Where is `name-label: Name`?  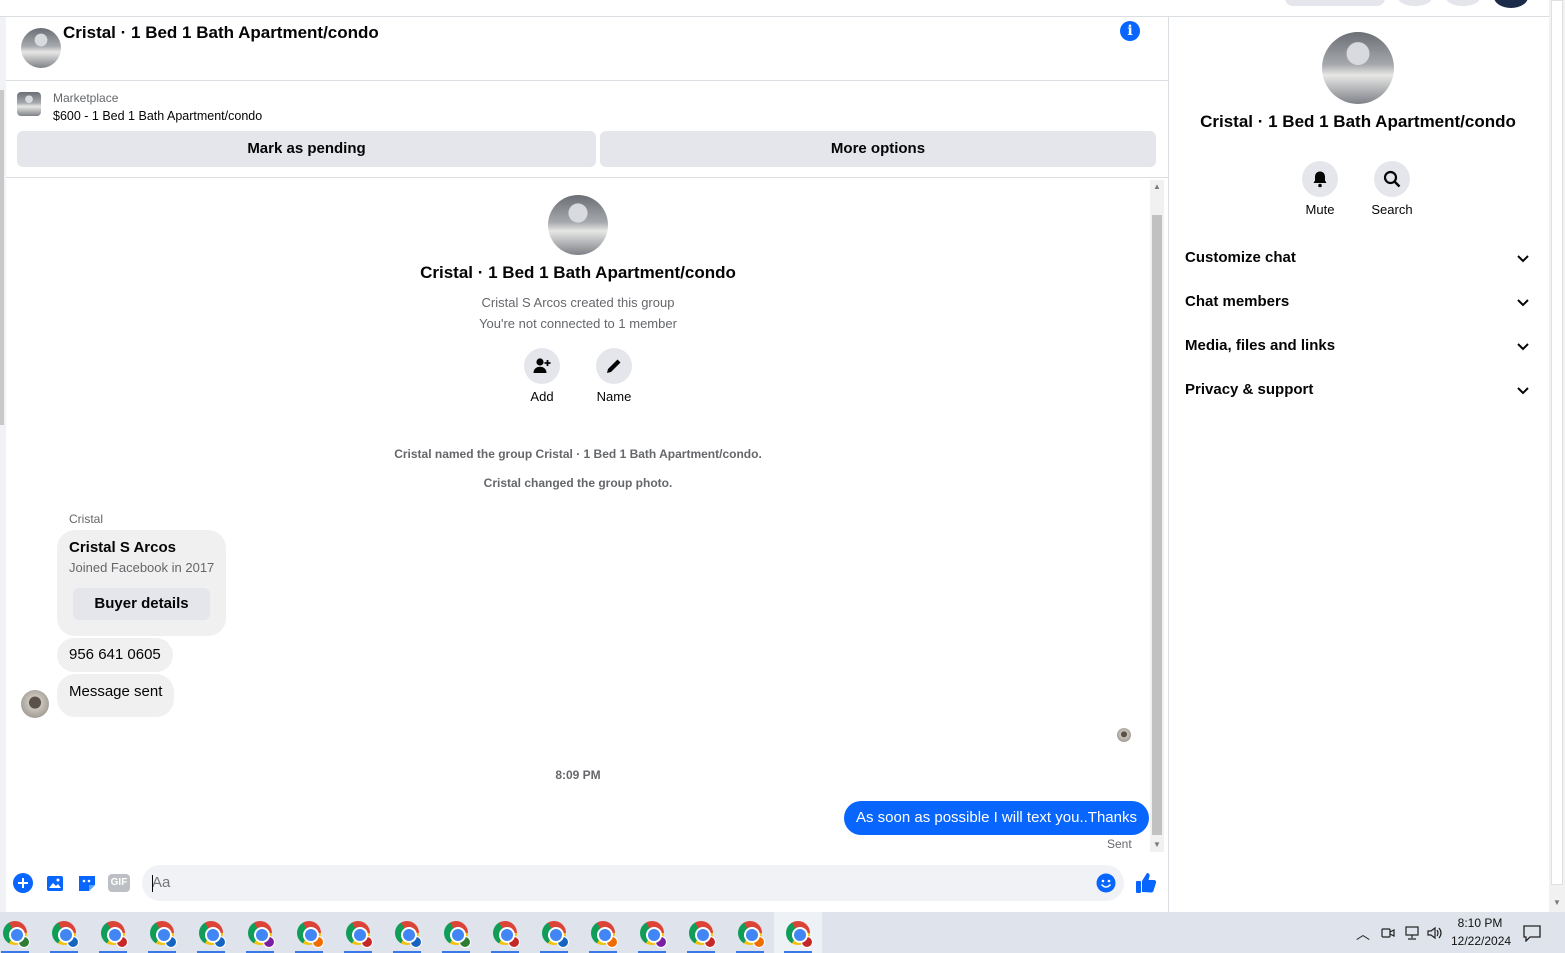
name-label: Name is located at coordinates (614, 396).